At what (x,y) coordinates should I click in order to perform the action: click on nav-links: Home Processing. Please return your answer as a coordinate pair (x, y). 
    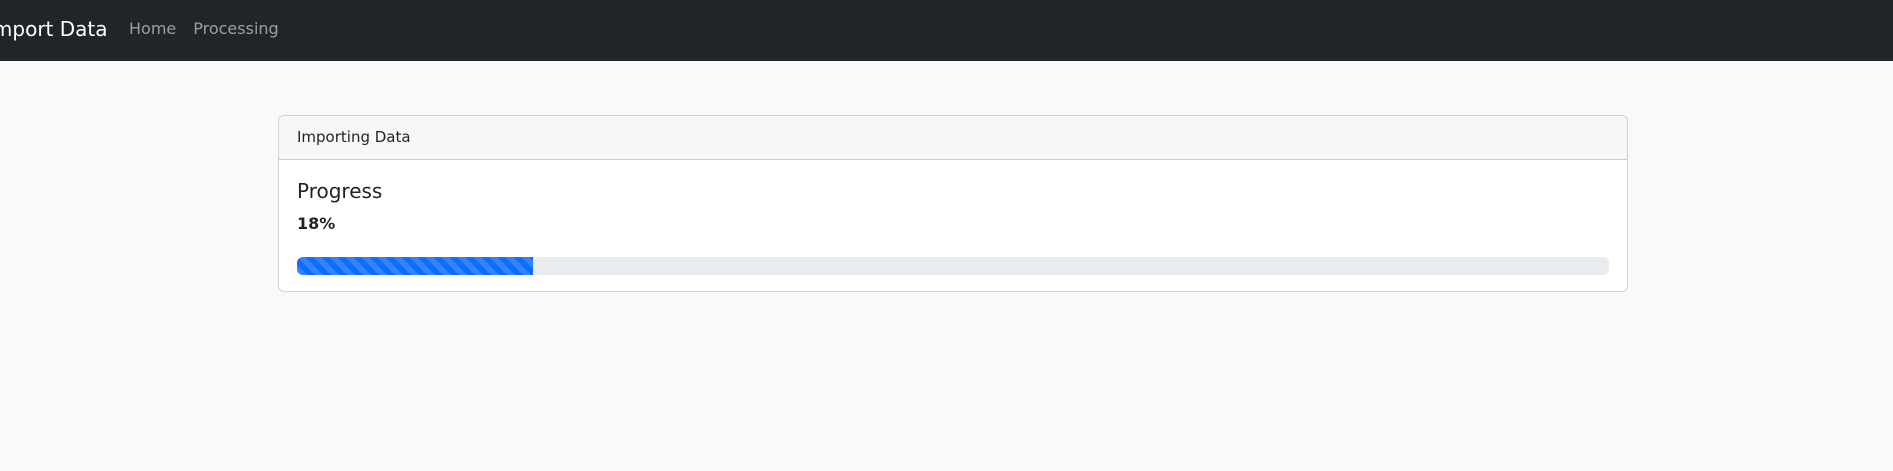
    Looking at the image, I should click on (204, 29).